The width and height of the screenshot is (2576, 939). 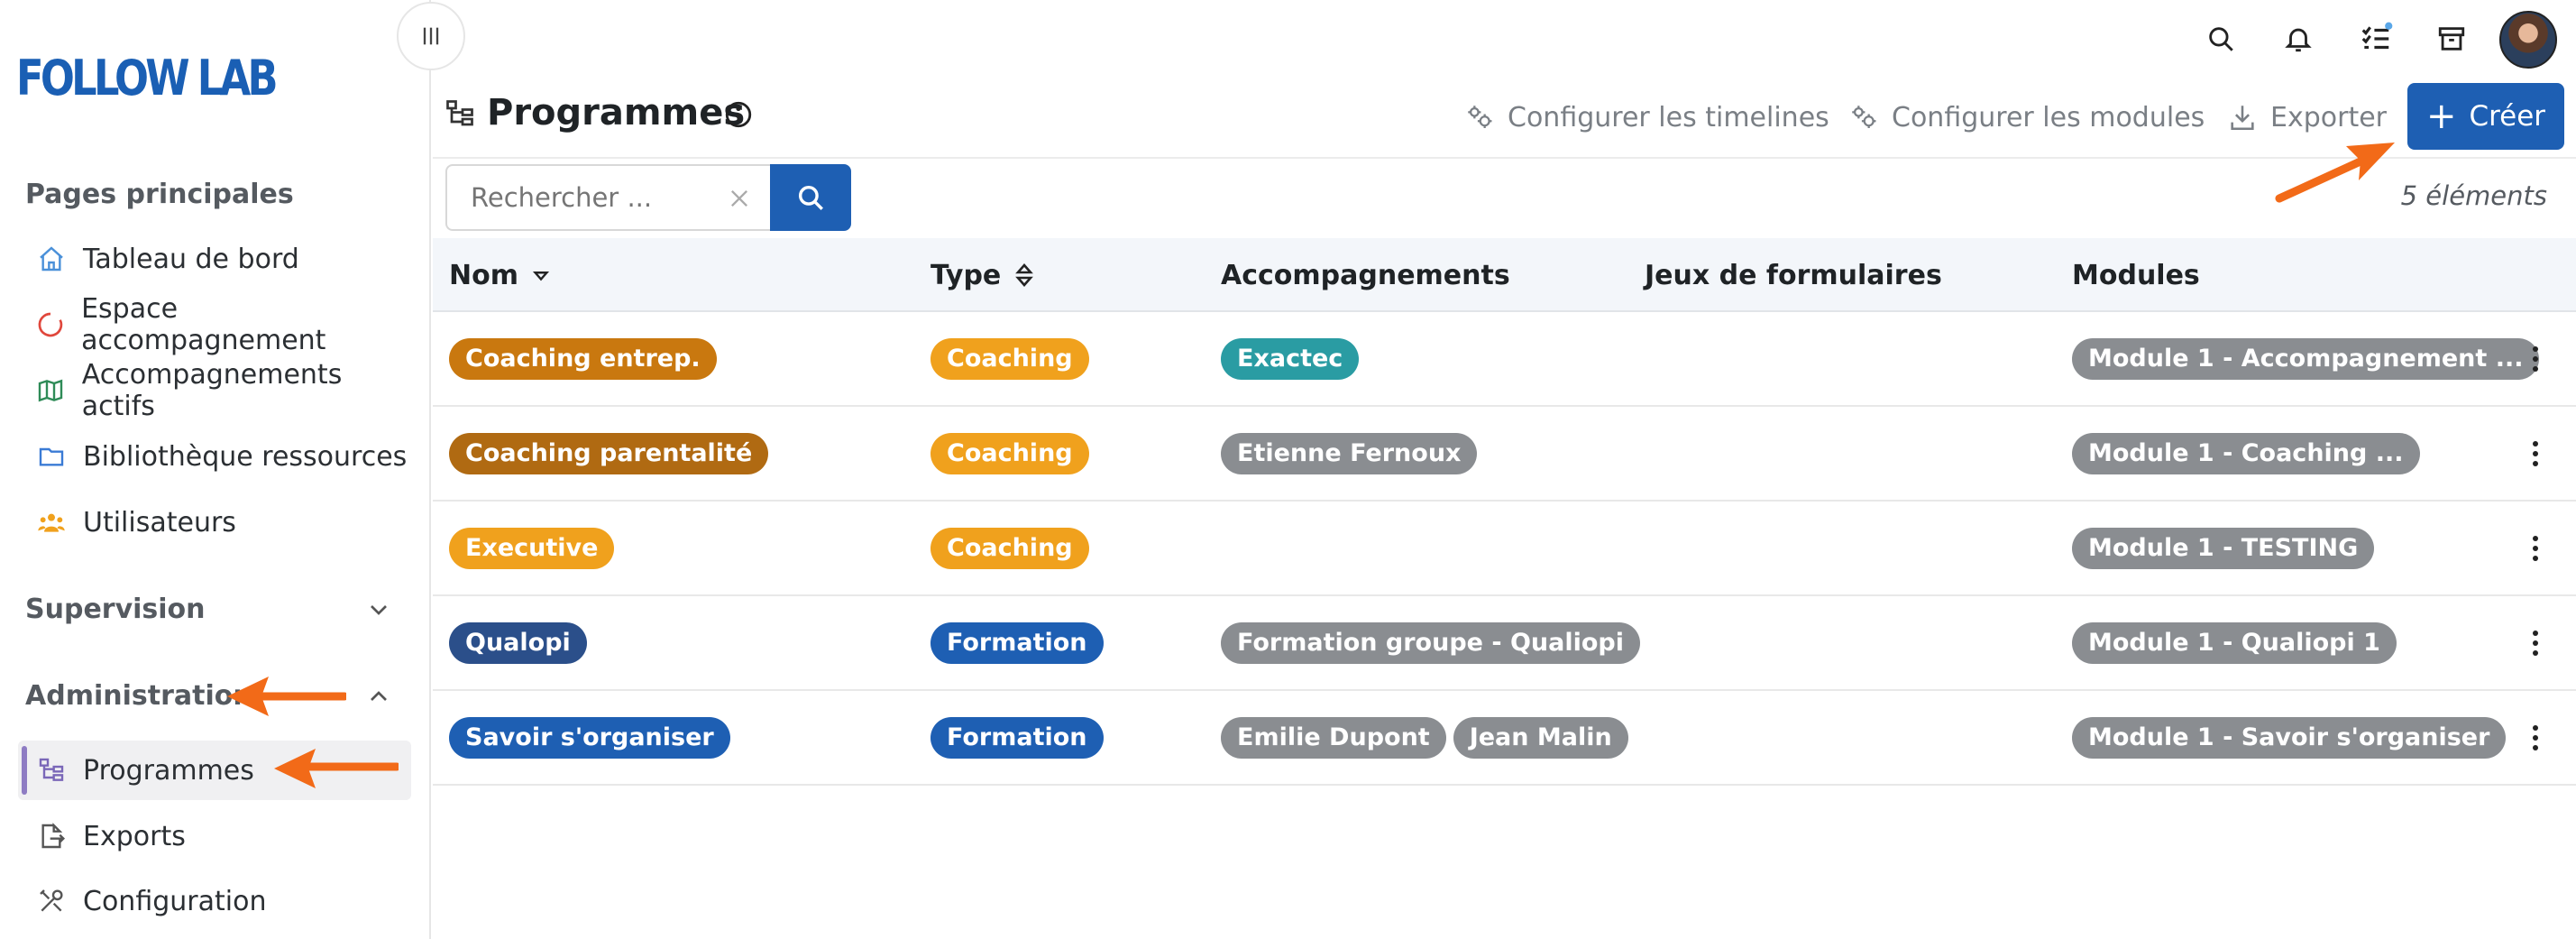 I want to click on accompagnement-badge: Exactec, so click(x=1290, y=358).